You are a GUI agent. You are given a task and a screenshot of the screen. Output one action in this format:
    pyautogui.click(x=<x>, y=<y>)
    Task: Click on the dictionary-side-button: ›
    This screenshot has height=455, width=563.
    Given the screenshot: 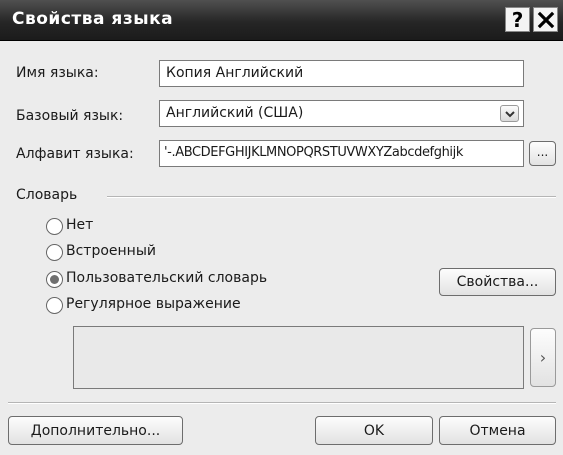 What is the action you would take?
    pyautogui.click(x=543, y=357)
    